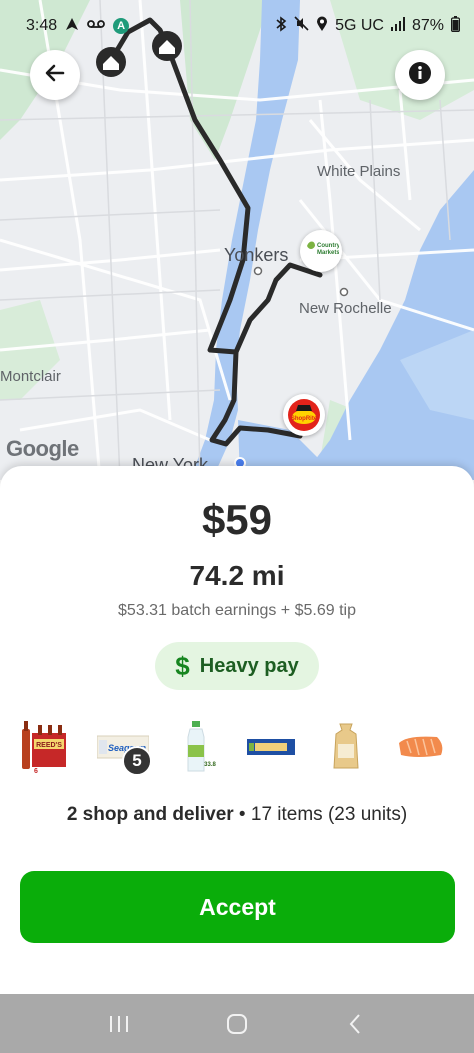 This screenshot has width=474, height=1053. What do you see at coordinates (42, 448) in the screenshot?
I see `google-logo: Google` at bounding box center [42, 448].